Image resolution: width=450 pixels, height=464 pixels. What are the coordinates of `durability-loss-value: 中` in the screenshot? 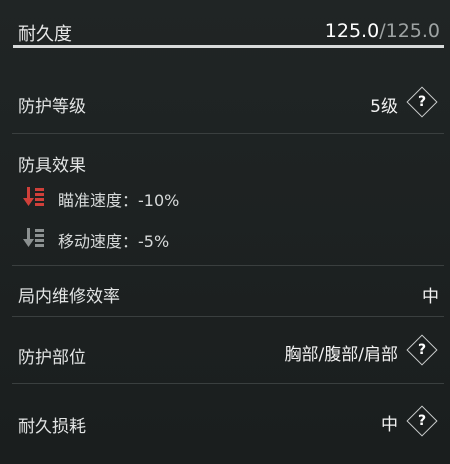 It's located at (389, 425).